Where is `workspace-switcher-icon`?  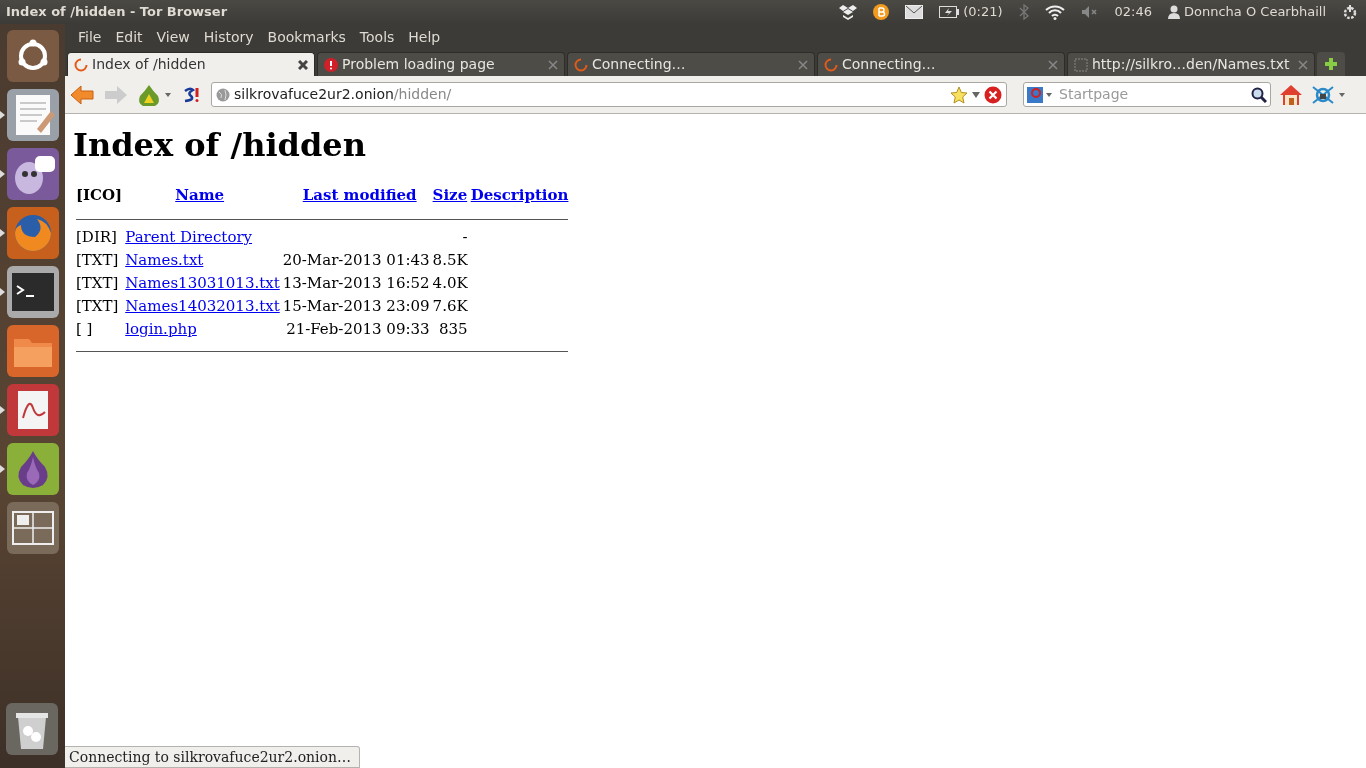
workspace-switcher-icon is located at coordinates (32, 528).